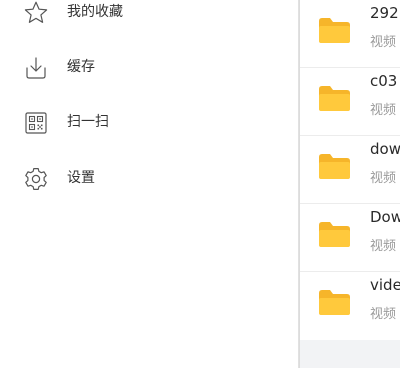 The image size is (400, 368). What do you see at coordinates (149, 67) in the screenshot?
I see `menu-item-cache: 缓存` at bounding box center [149, 67].